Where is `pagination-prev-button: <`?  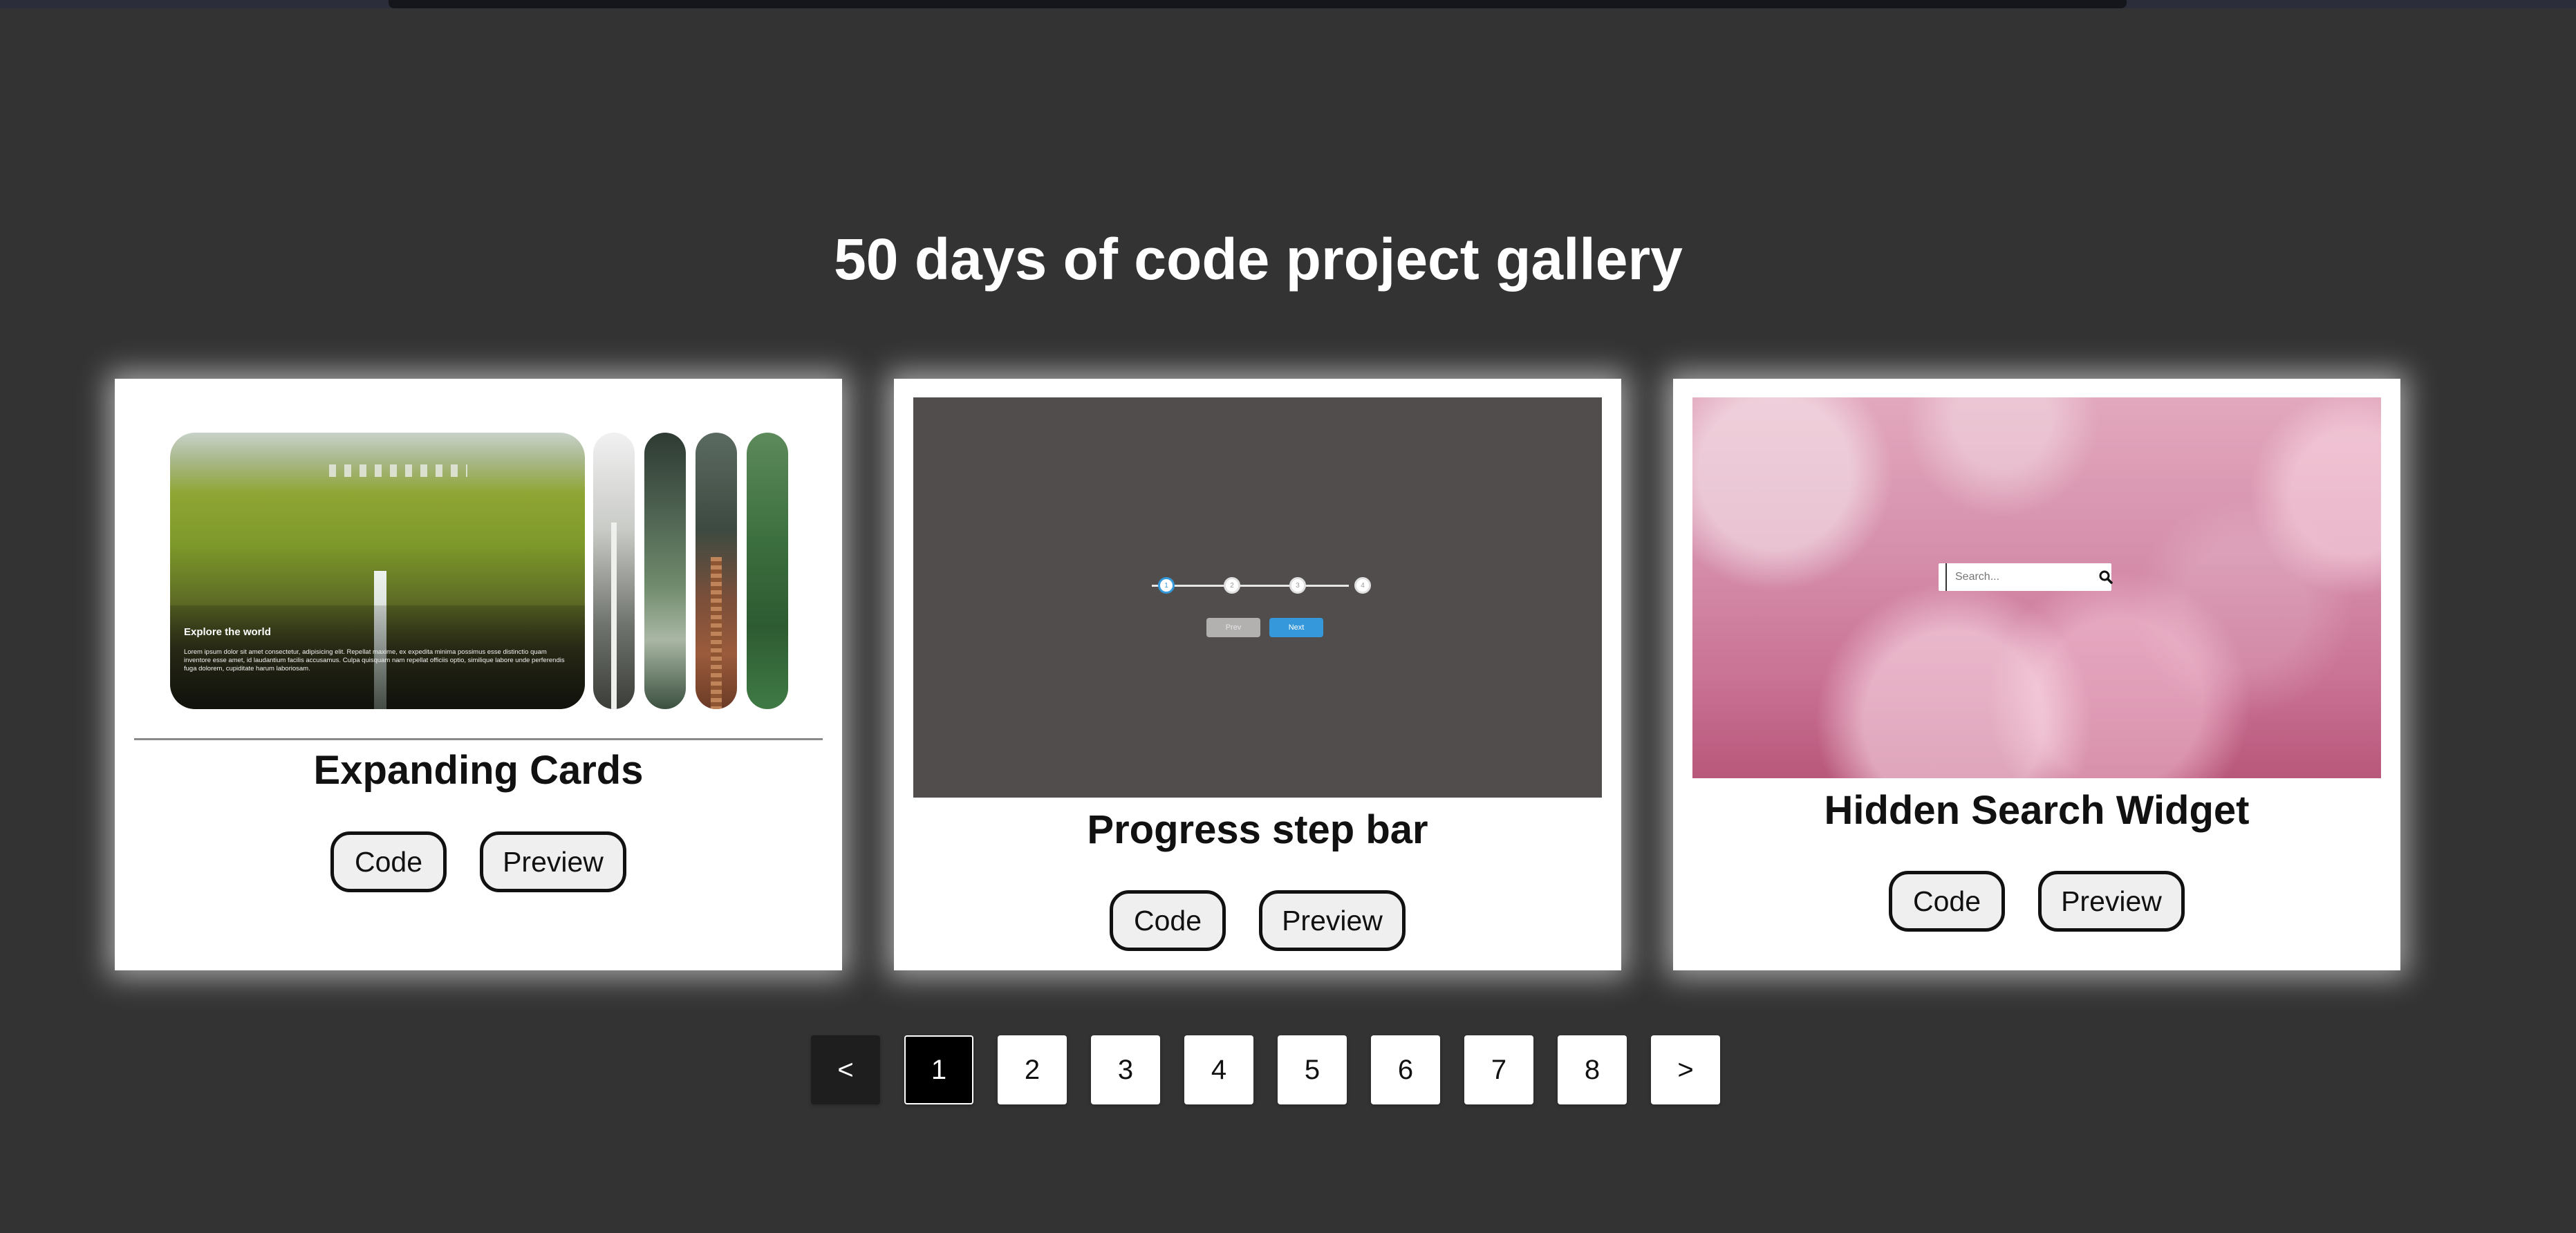 pagination-prev-button: < is located at coordinates (845, 1070).